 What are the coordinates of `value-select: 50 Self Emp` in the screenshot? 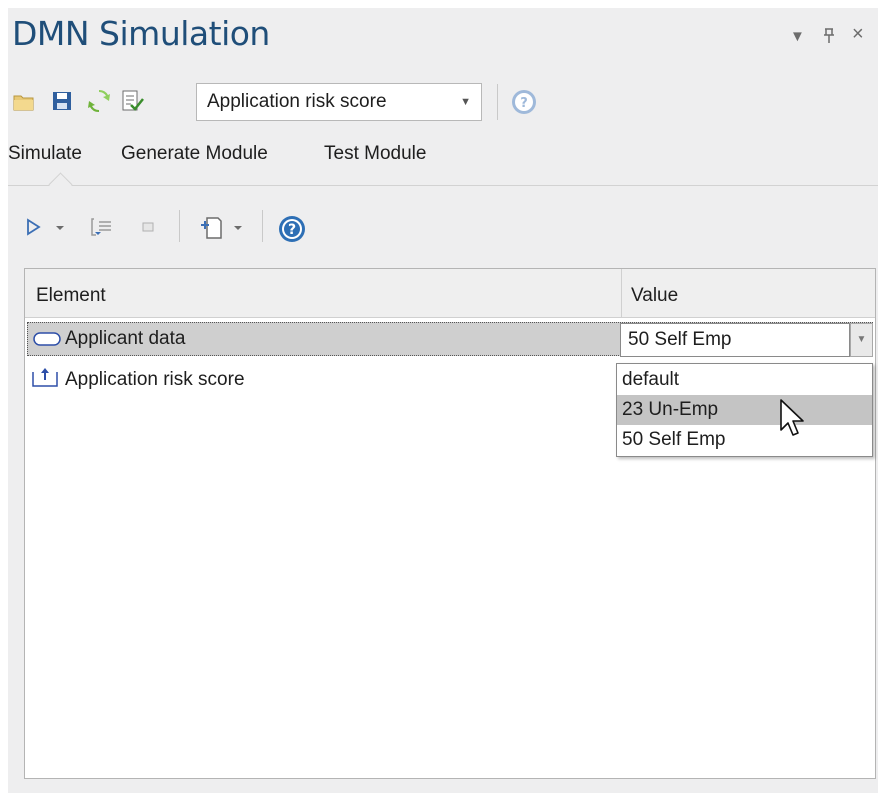 It's located at (735, 340).